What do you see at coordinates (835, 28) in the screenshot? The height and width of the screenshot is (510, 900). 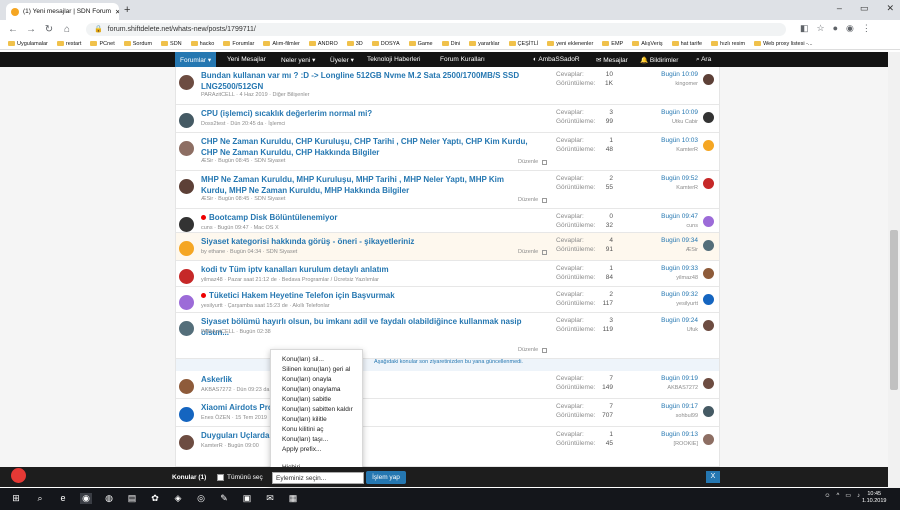 I see `extension-icon: ●` at bounding box center [835, 28].